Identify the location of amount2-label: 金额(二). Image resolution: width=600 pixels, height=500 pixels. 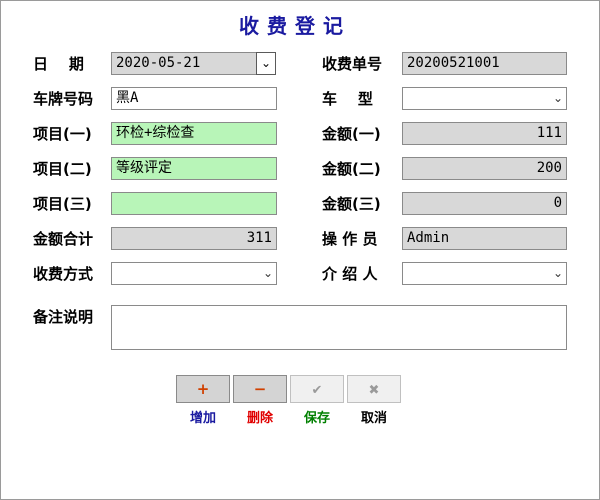
(351, 169).